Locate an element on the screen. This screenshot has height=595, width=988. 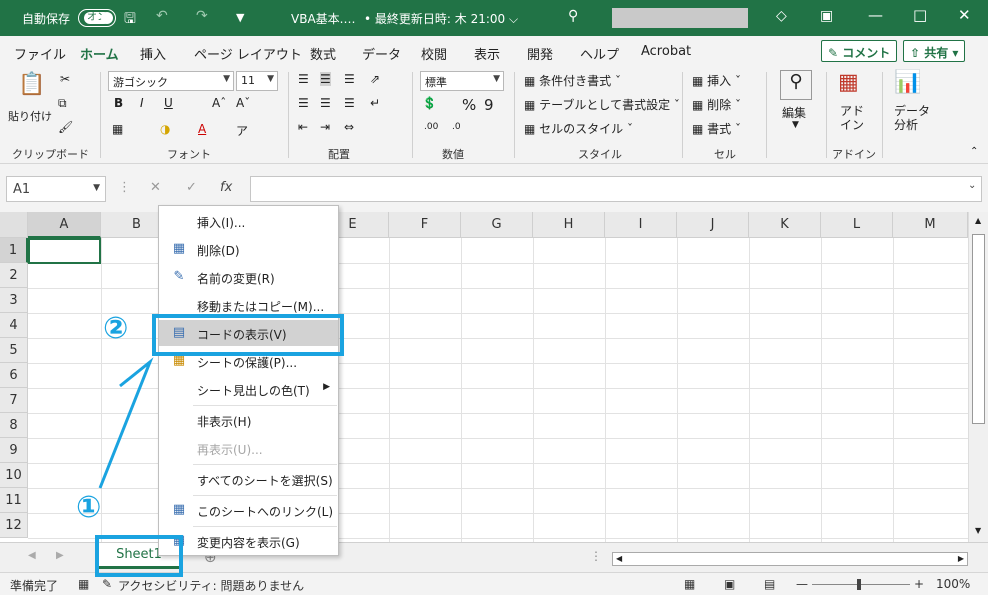
annotation-number-one: ① is located at coordinates (89, 507).